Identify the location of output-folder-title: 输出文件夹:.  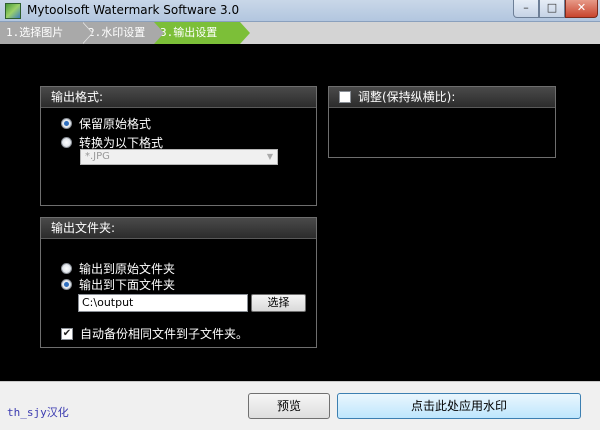
(178, 228).